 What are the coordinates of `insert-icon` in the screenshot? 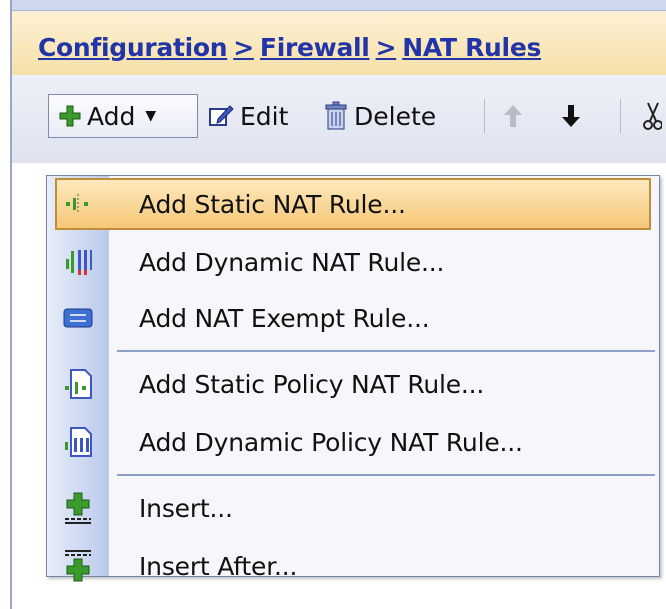 It's located at (78, 508).